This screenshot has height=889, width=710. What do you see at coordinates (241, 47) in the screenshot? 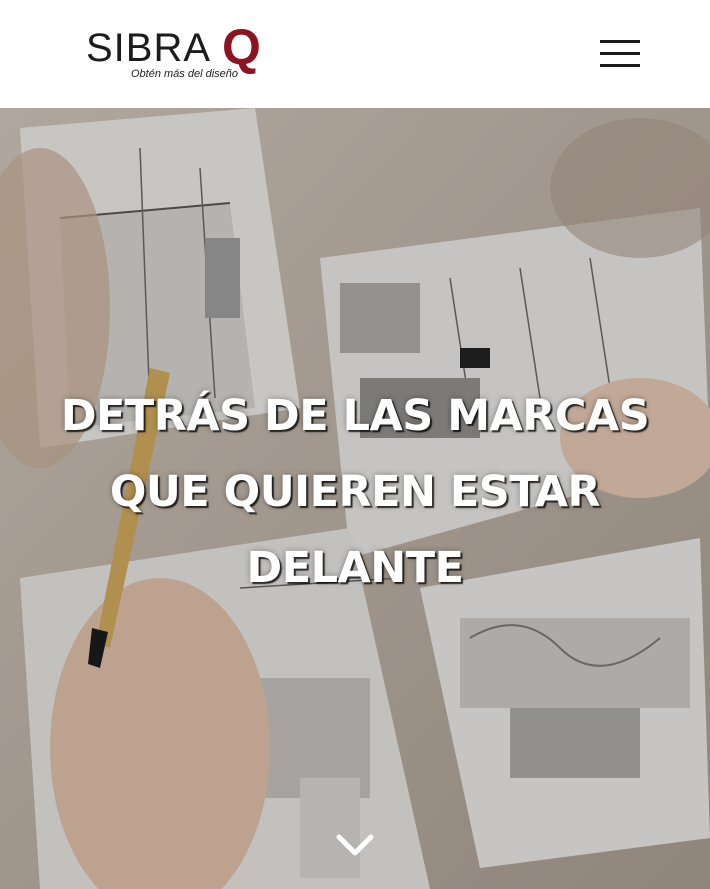
I see `logo-accent-letter: Q` at bounding box center [241, 47].